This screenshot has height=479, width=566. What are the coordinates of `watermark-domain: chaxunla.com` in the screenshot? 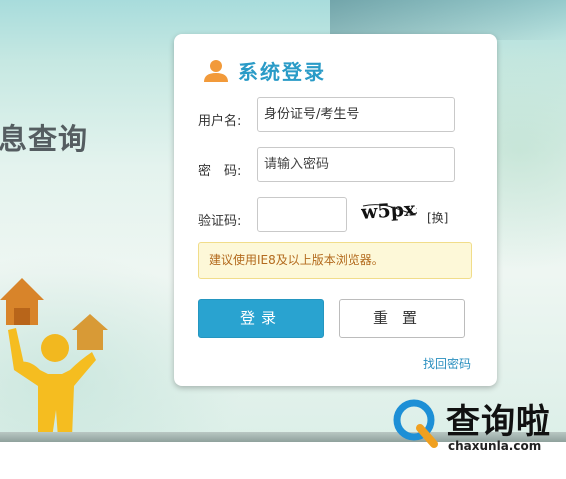 It's located at (495, 446).